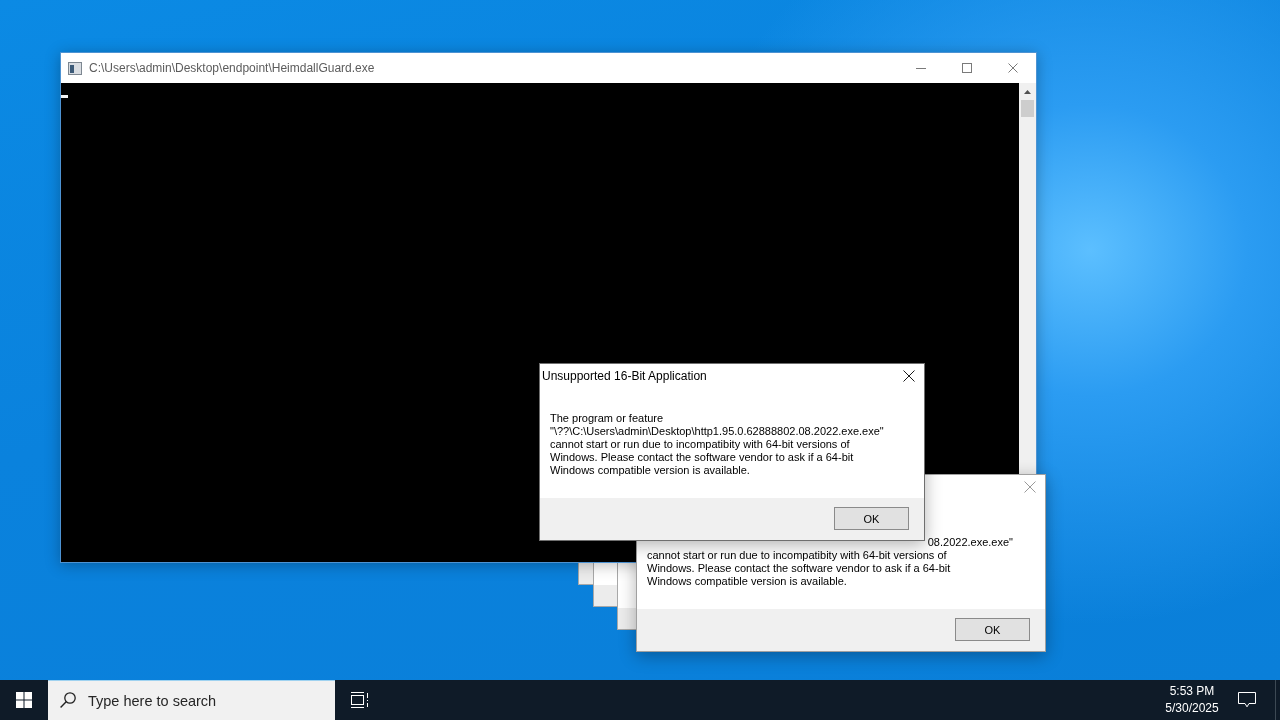  I want to click on dialog-title: Unsupported 16-Bit Application, so click(625, 376).